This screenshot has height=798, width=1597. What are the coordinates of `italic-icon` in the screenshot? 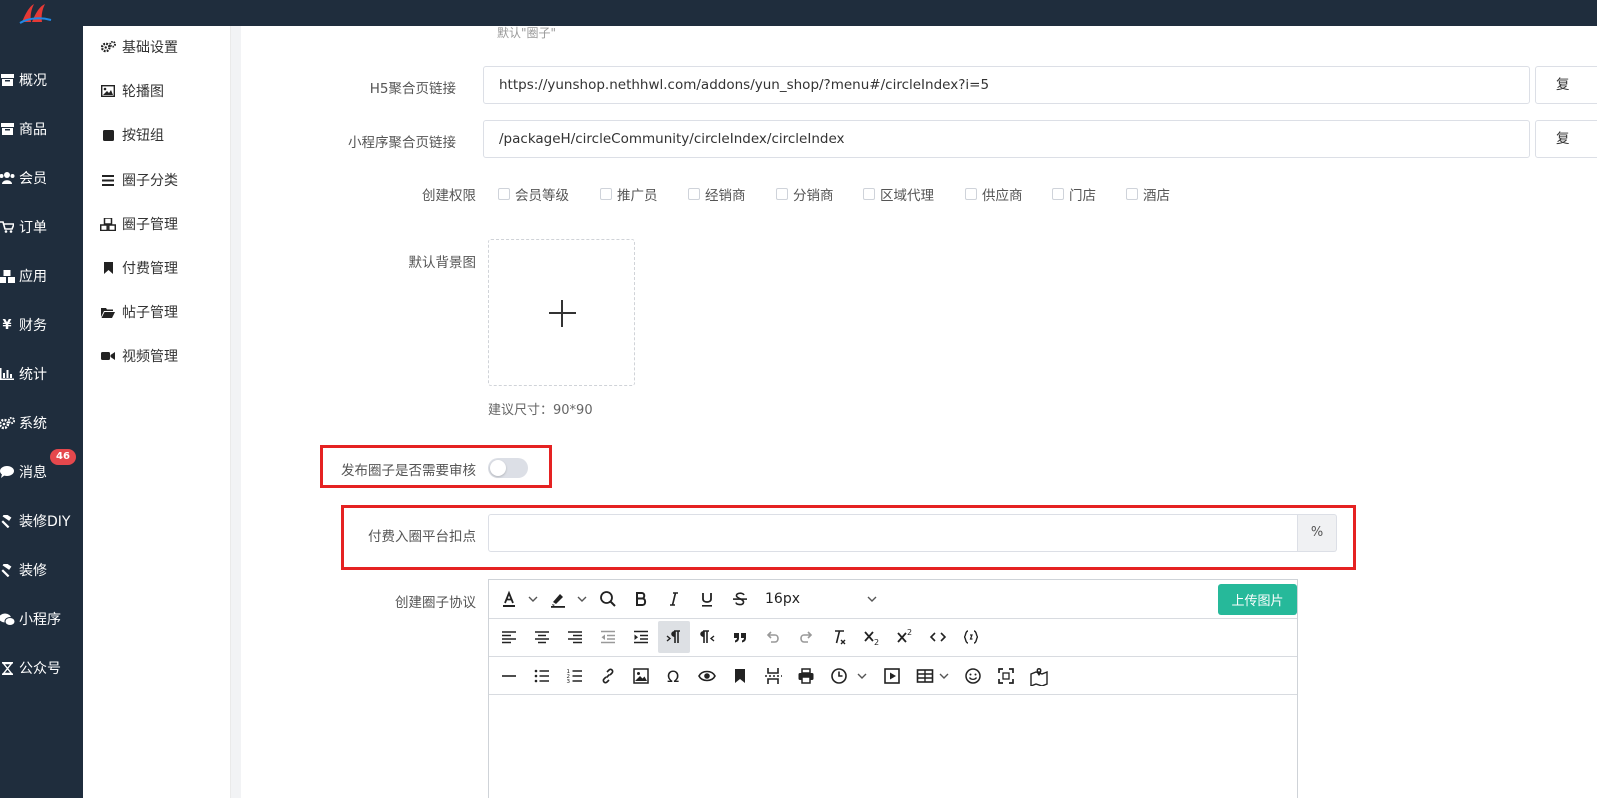 It's located at (674, 599).